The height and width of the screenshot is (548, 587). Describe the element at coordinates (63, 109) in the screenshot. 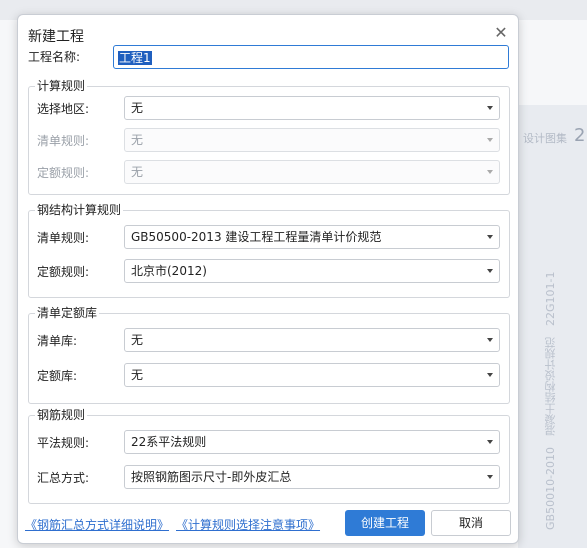

I see `region-label: 选择地区:` at that location.